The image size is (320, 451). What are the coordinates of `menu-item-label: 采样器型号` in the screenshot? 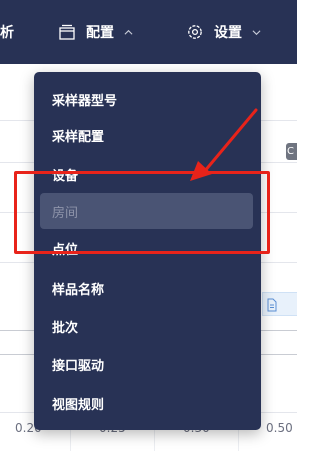 It's located at (85, 101).